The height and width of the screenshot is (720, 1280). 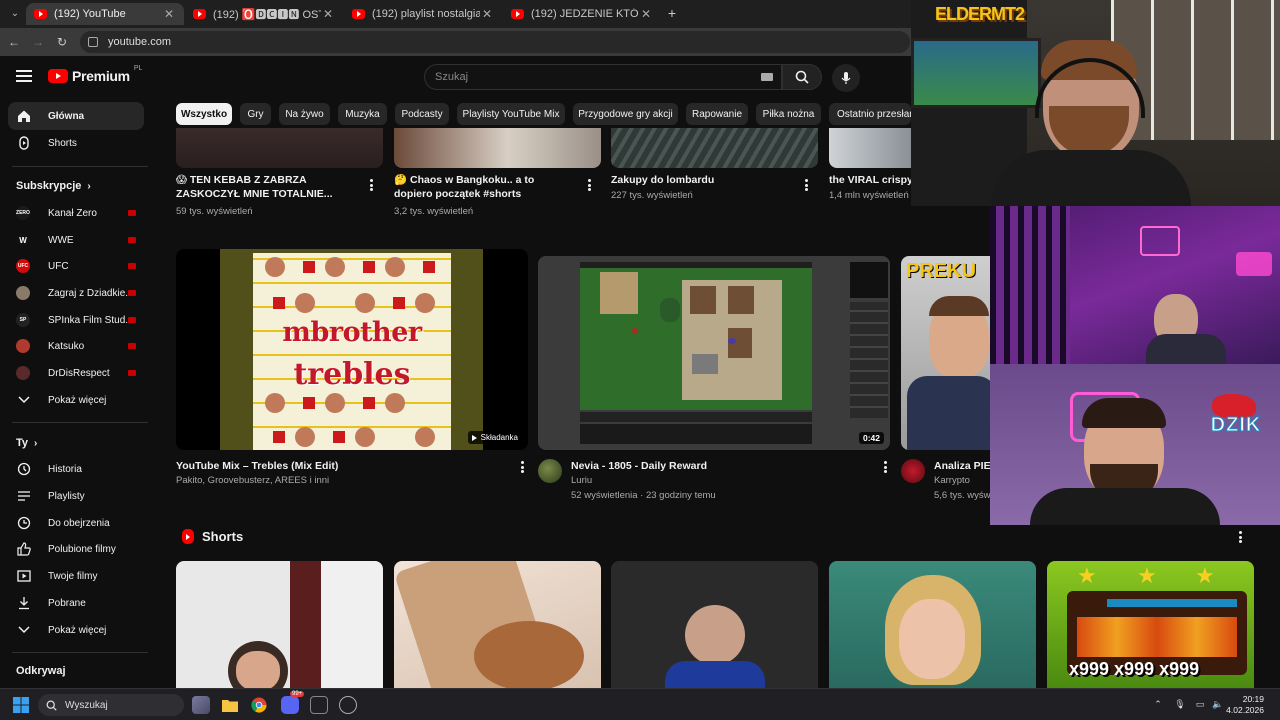 I want to click on video-title: Analiza PIE, so click(x=962, y=466).